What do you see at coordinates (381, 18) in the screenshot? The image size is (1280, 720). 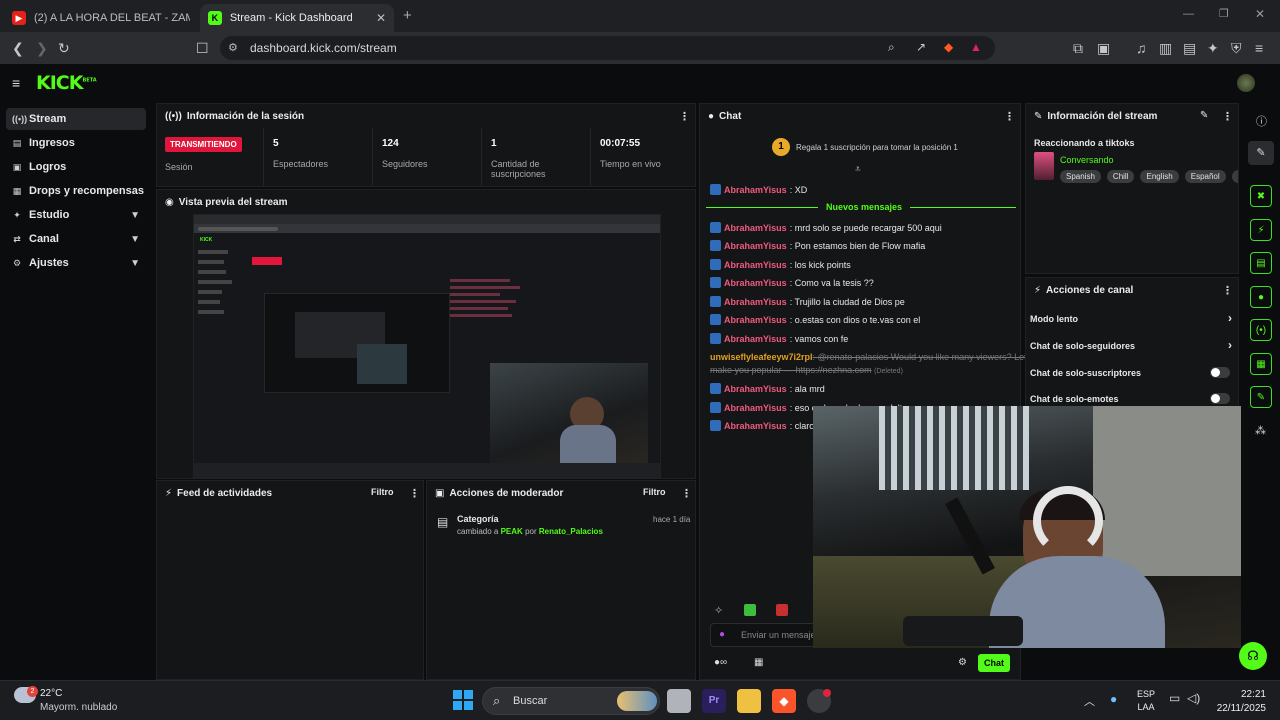 I see `close-icon: ✕` at bounding box center [381, 18].